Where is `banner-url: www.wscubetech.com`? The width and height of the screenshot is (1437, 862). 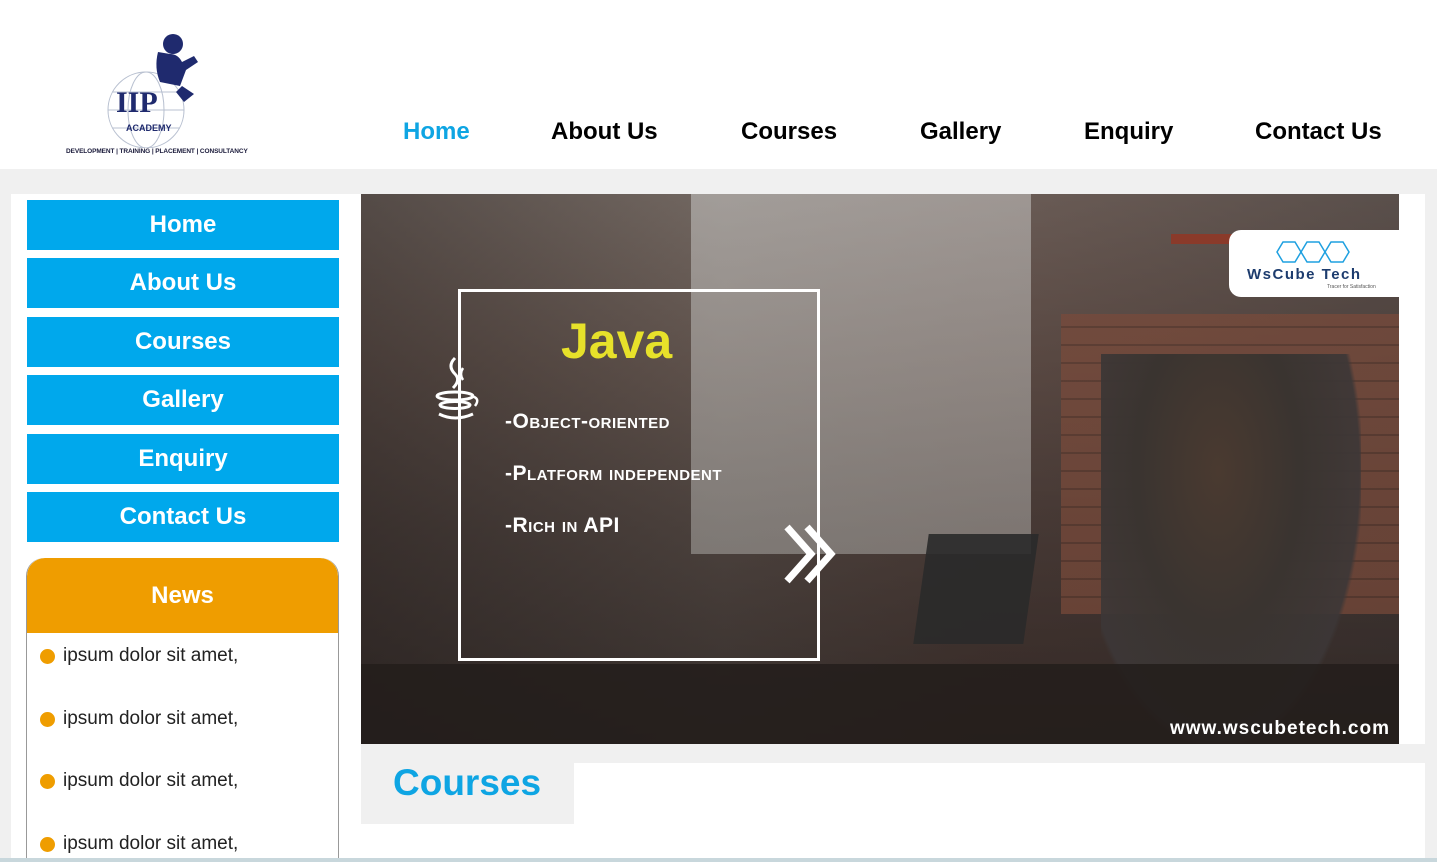
banner-url: www.wscubetech.com is located at coordinates (1279, 728).